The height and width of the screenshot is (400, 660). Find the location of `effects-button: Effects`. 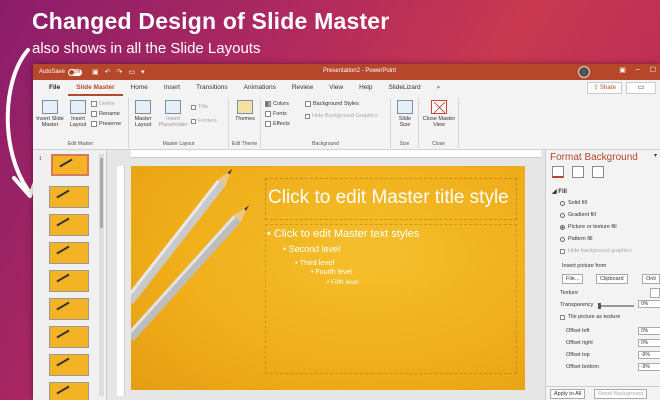

effects-button: Effects is located at coordinates (277, 124).